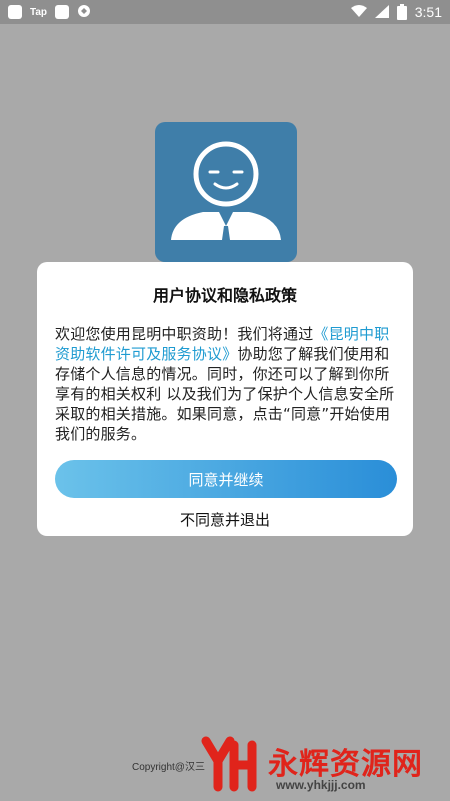 This screenshot has height=801, width=450. Describe the element at coordinates (345, 764) in the screenshot. I see `watermark-text: 永辉资源网` at that location.